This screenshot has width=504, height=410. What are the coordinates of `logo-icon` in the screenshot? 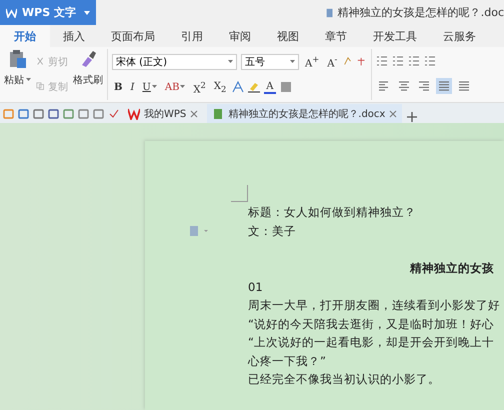 It's located at (11, 13).